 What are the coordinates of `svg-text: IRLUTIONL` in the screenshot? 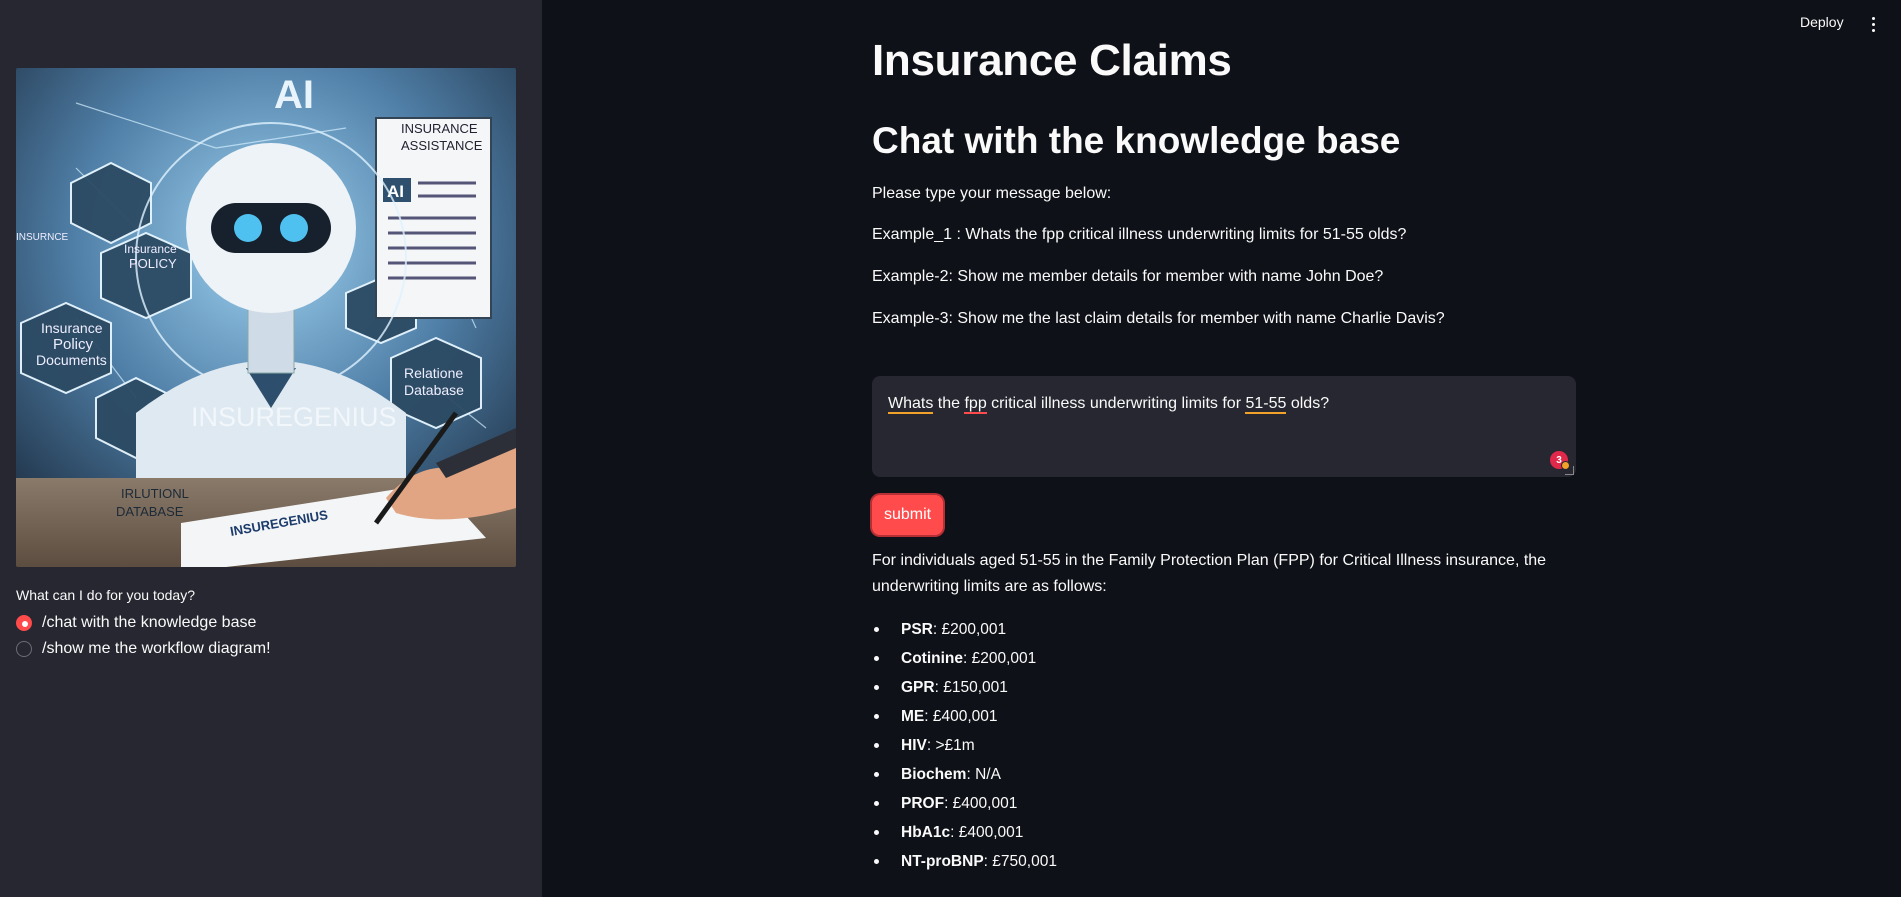 It's located at (155, 493).